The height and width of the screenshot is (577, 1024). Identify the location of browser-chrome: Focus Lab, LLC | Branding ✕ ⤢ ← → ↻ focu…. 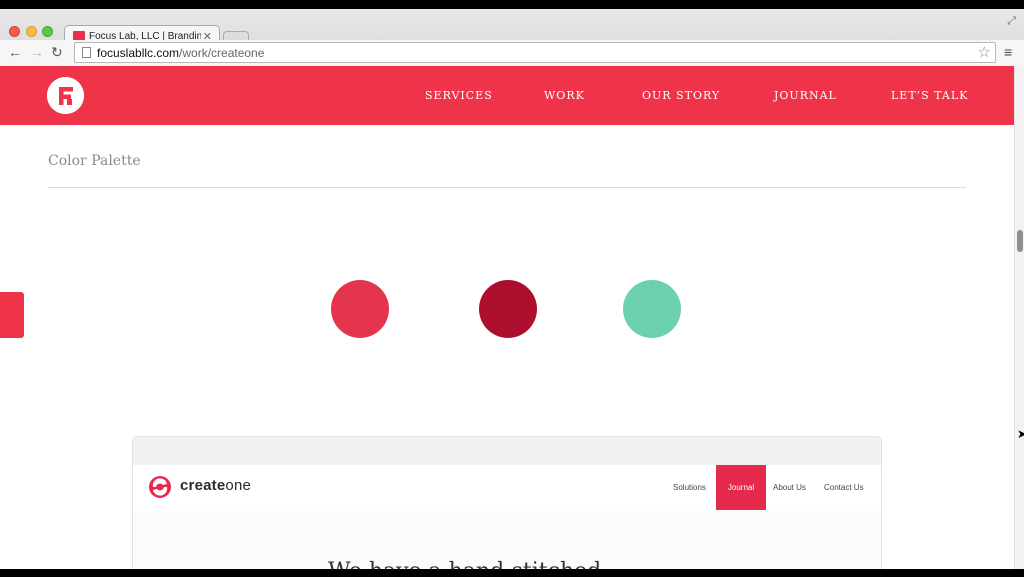
(512, 37).